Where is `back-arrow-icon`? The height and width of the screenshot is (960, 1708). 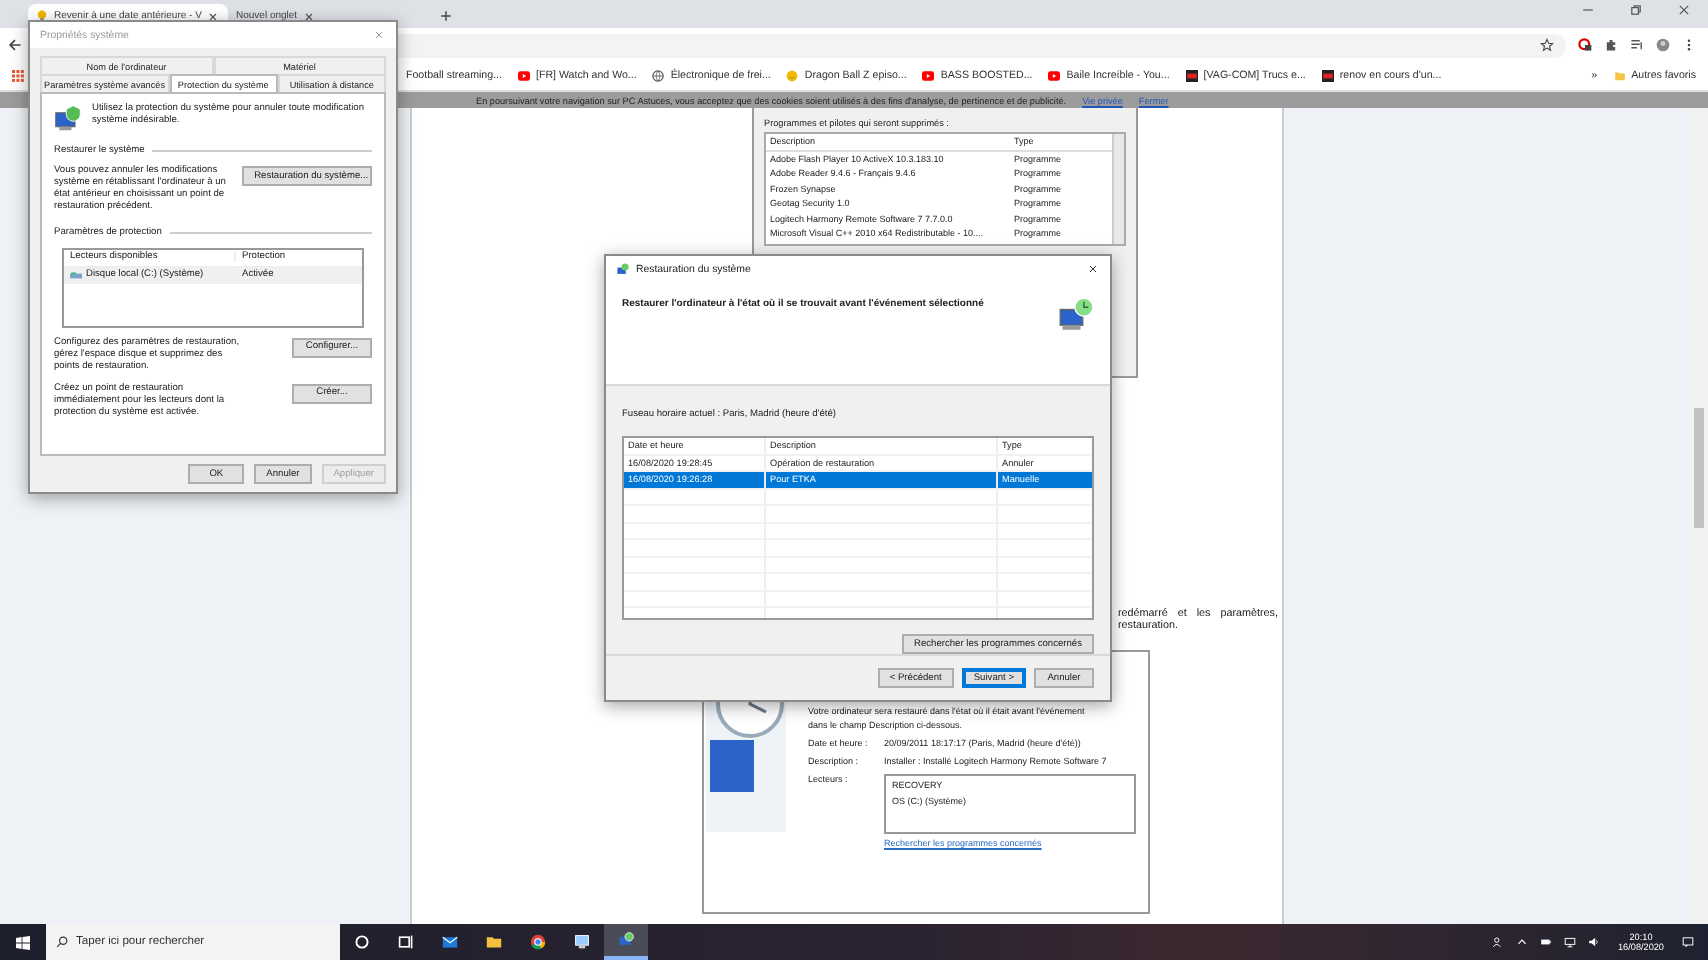
back-arrow-icon is located at coordinates (15, 45).